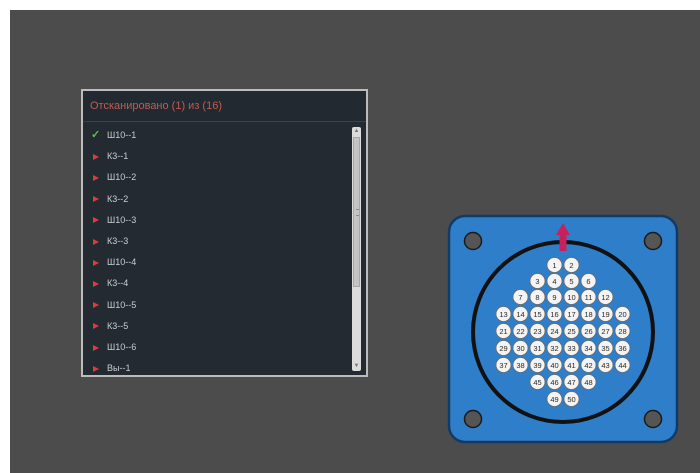 The width and height of the screenshot is (700, 473). I want to click on pin-number: 32, so click(554, 348).